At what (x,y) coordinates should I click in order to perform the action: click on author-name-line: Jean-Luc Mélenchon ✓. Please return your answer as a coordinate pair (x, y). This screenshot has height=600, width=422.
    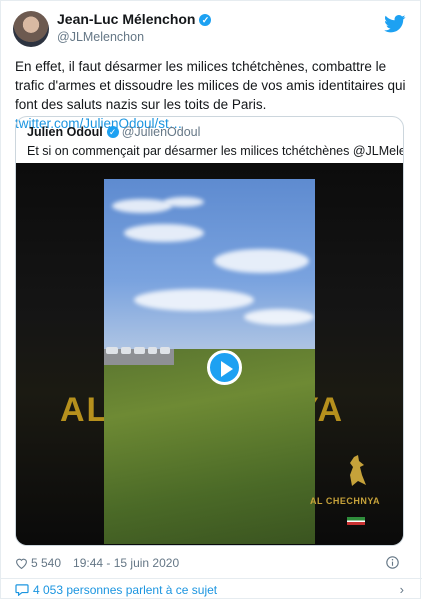
    Looking at the image, I should click on (134, 19).